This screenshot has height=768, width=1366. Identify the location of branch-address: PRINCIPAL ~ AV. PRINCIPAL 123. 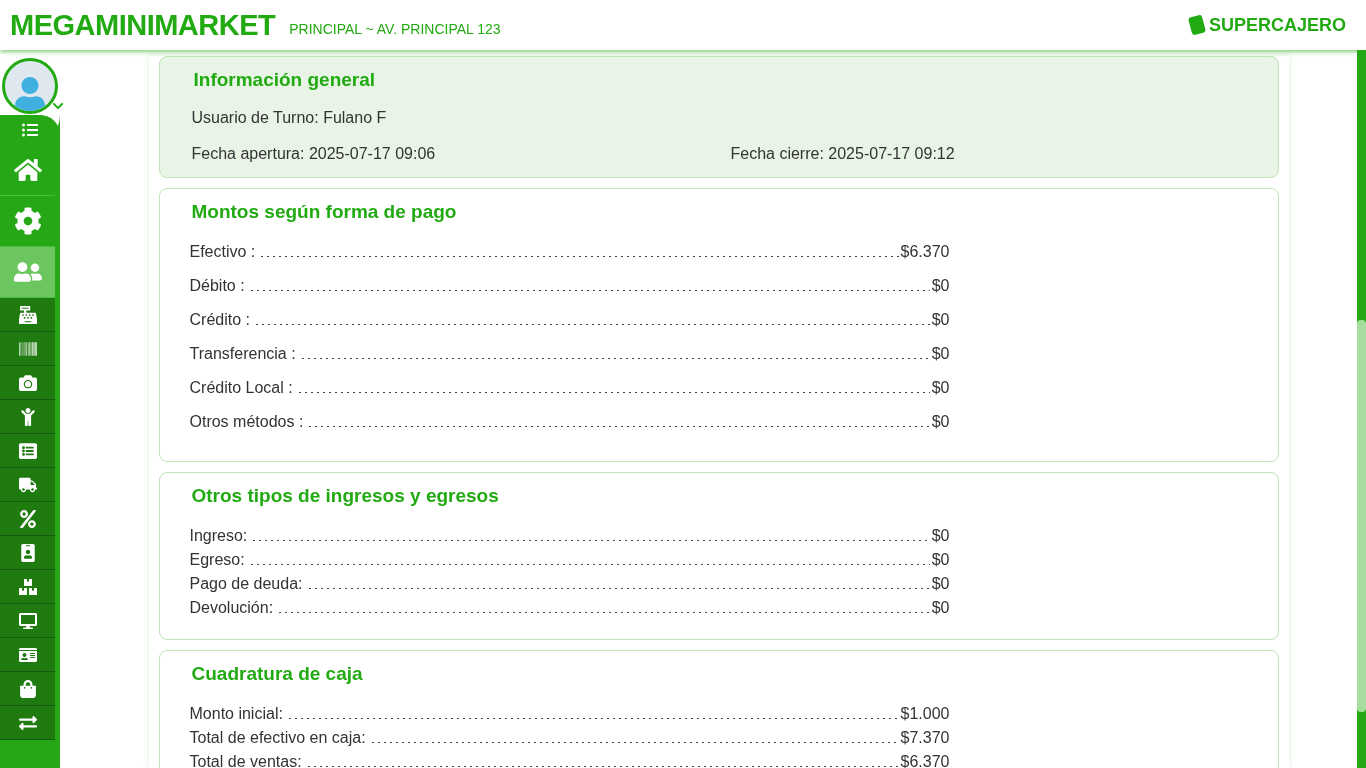
(395, 29).